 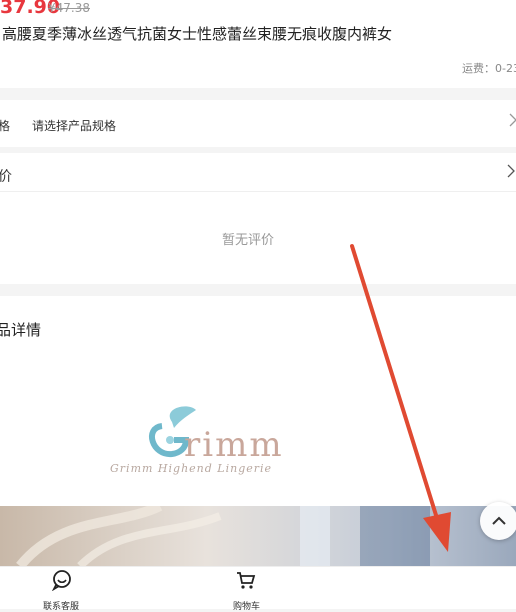 What do you see at coordinates (6, 176) in the screenshot?
I see `review-label: 价` at bounding box center [6, 176].